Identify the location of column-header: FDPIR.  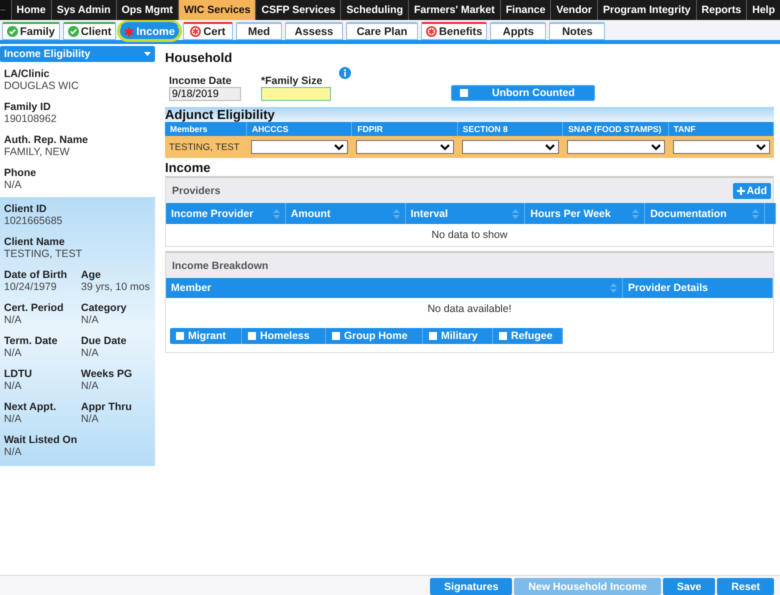
(405, 129).